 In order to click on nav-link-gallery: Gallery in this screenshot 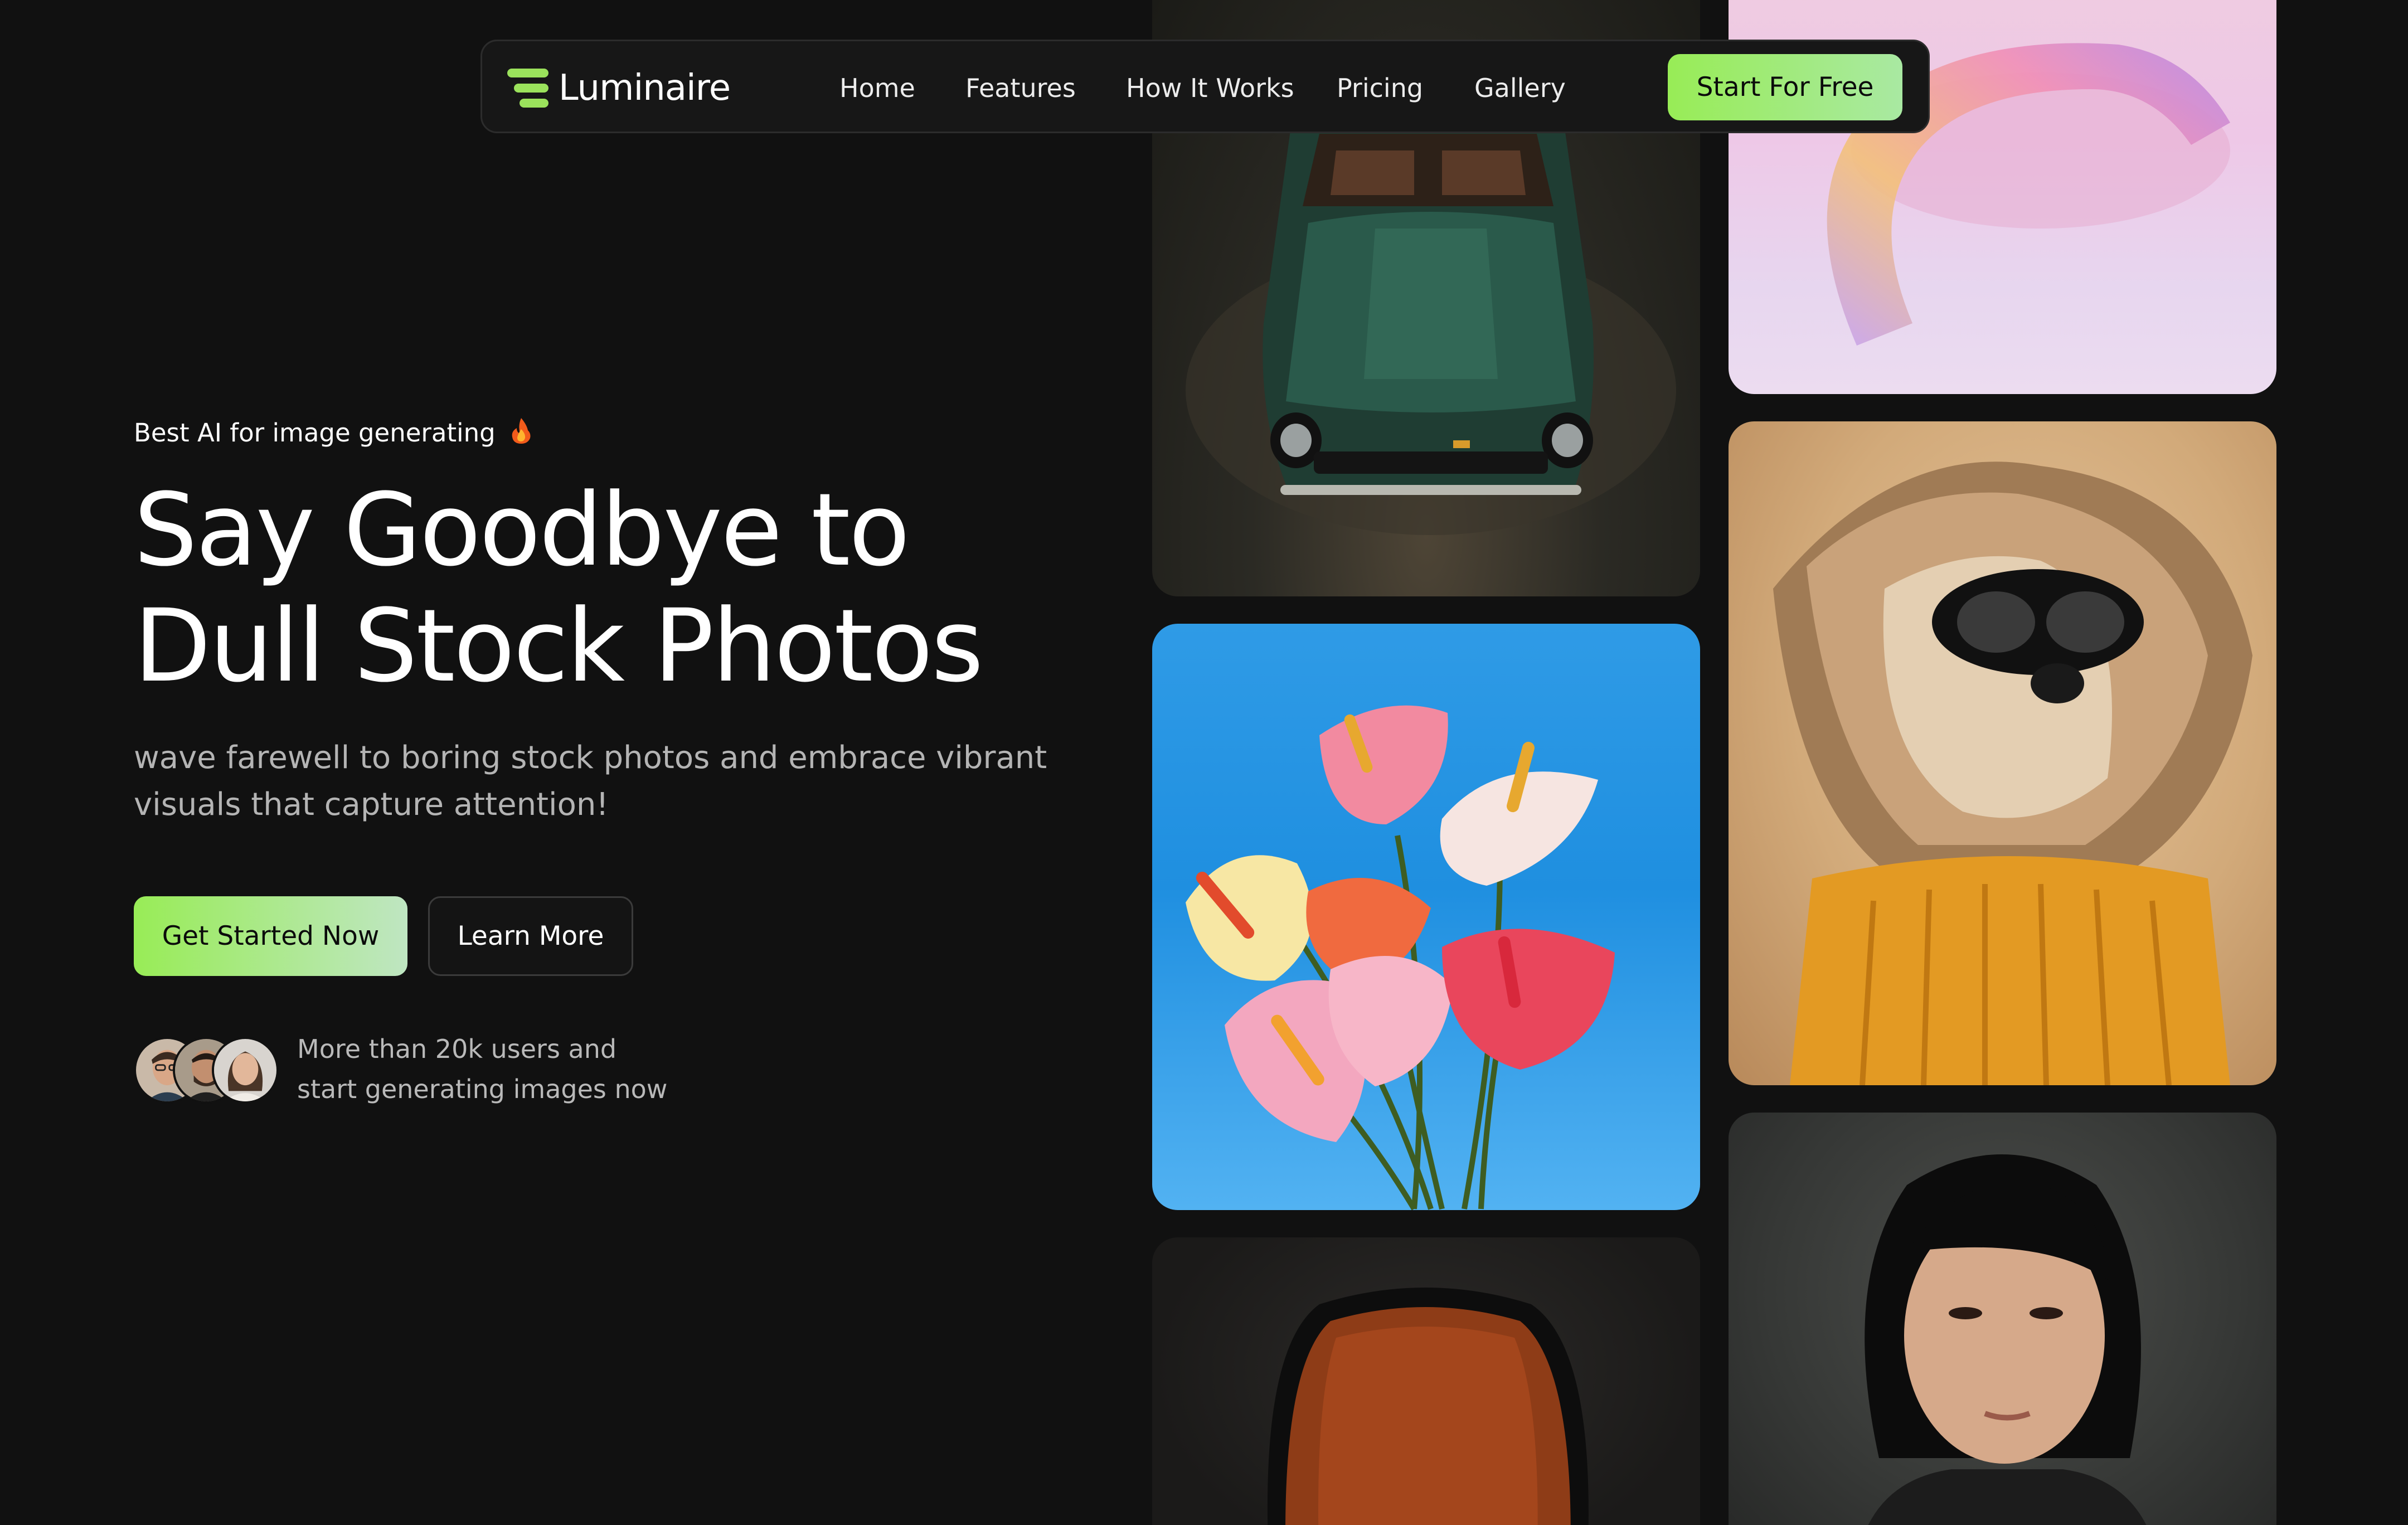, I will do `click(1520, 88)`.